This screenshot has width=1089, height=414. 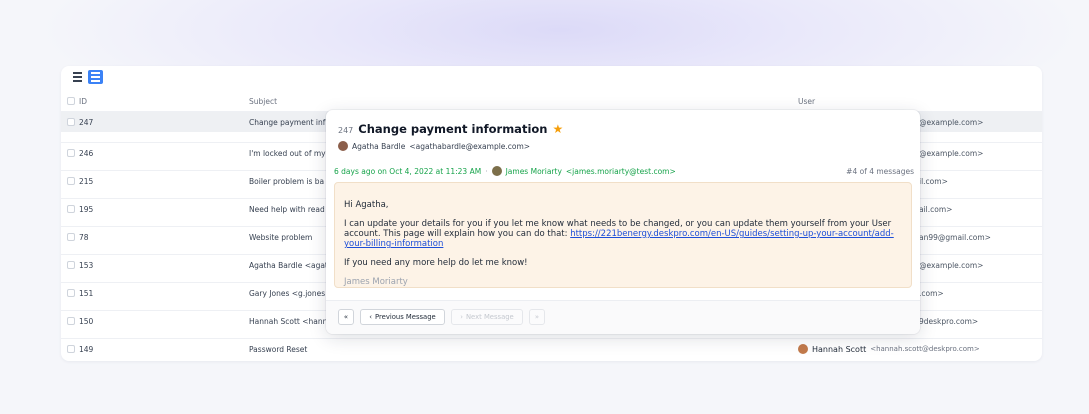 I want to click on row-id: 153, so click(x=86, y=265).